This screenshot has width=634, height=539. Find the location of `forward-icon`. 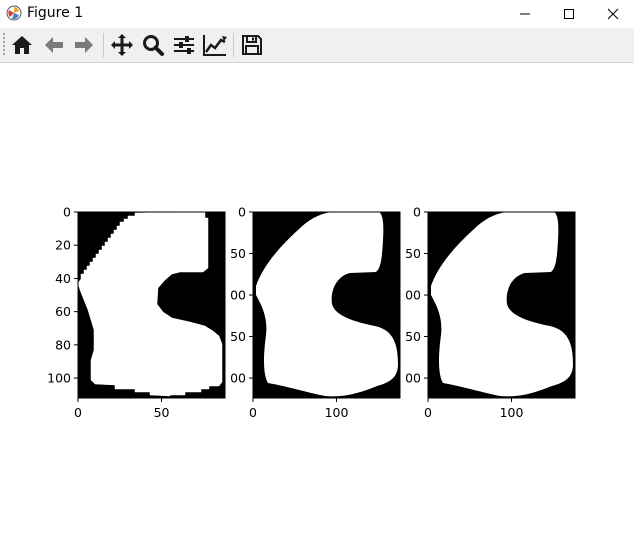

forward-icon is located at coordinates (84, 45).